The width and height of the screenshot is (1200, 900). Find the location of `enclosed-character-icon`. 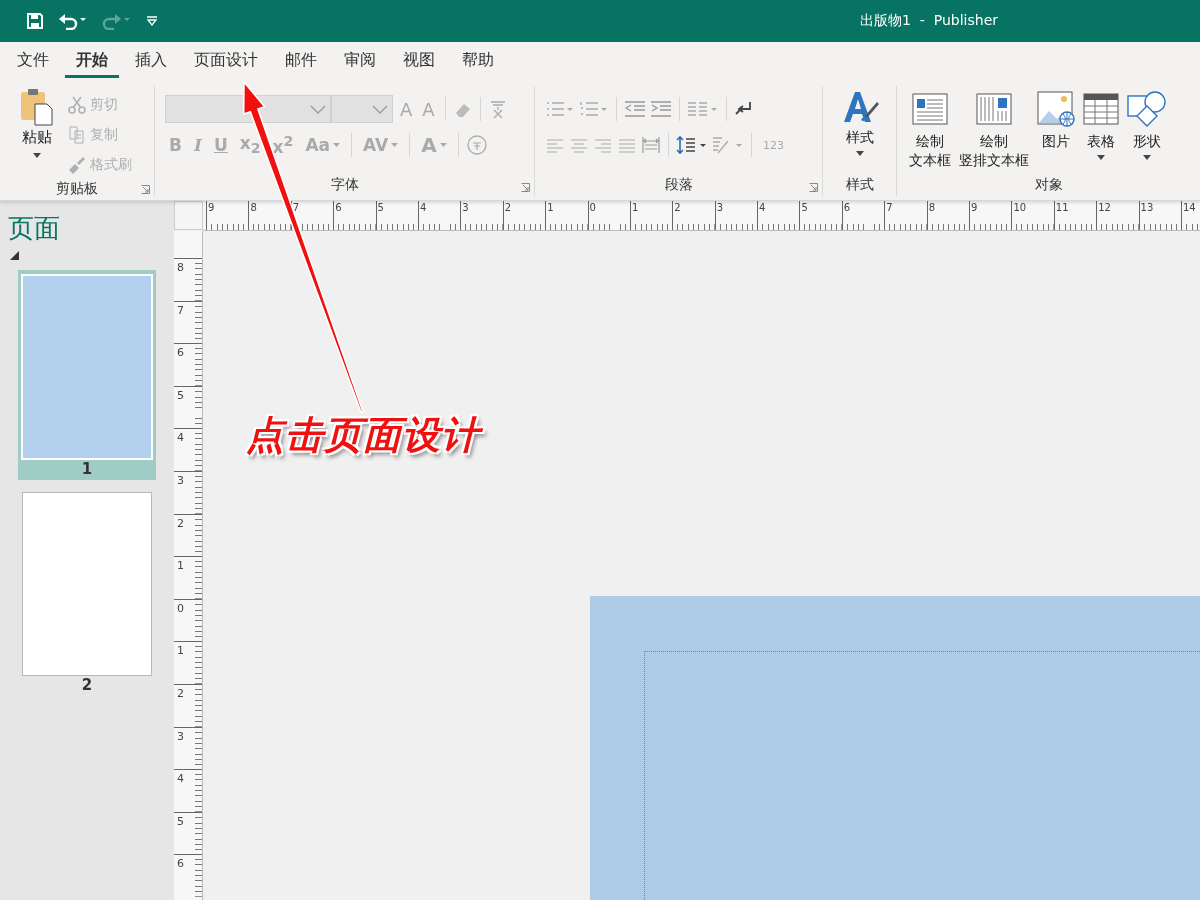

enclosed-character-icon is located at coordinates (476, 145).